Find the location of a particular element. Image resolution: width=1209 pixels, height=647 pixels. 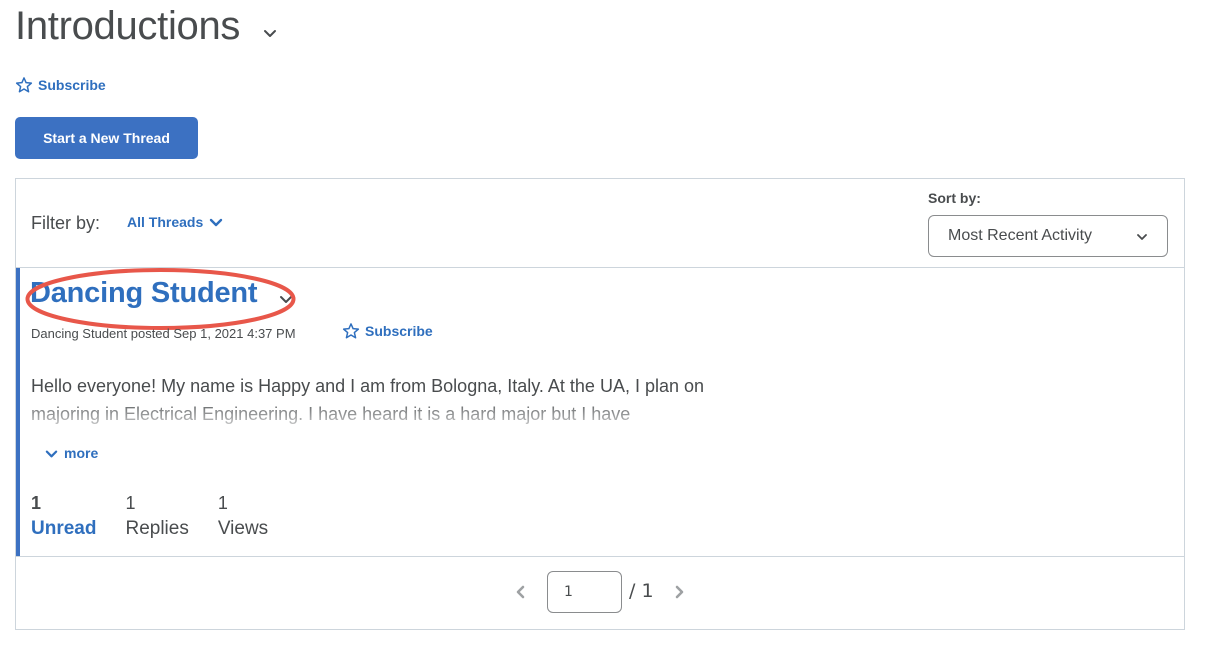

stat-views: 1 Views is located at coordinates (243, 518).